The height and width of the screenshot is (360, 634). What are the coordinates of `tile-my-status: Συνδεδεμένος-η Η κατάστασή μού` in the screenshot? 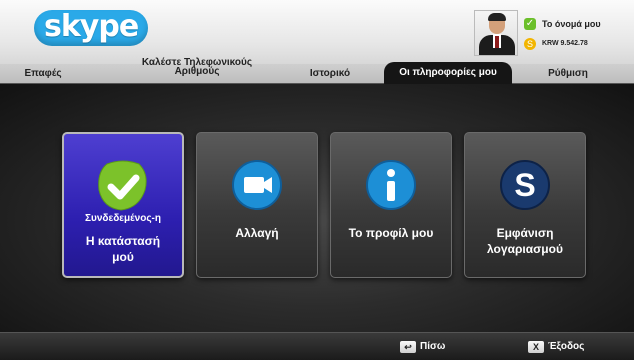 It's located at (123, 205).